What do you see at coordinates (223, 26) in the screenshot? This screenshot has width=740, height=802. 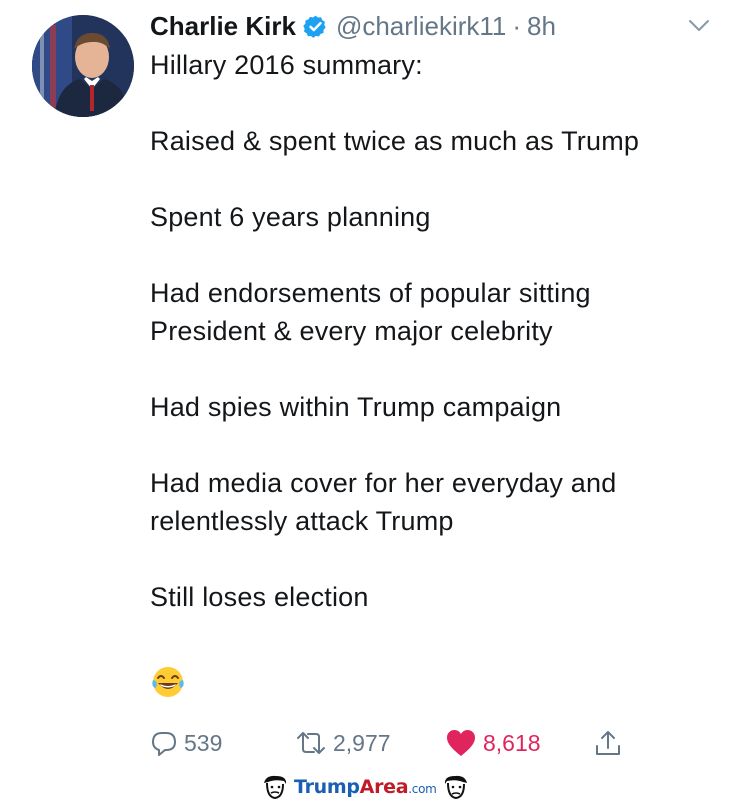 I see `author-name: Charlie Kirk` at bounding box center [223, 26].